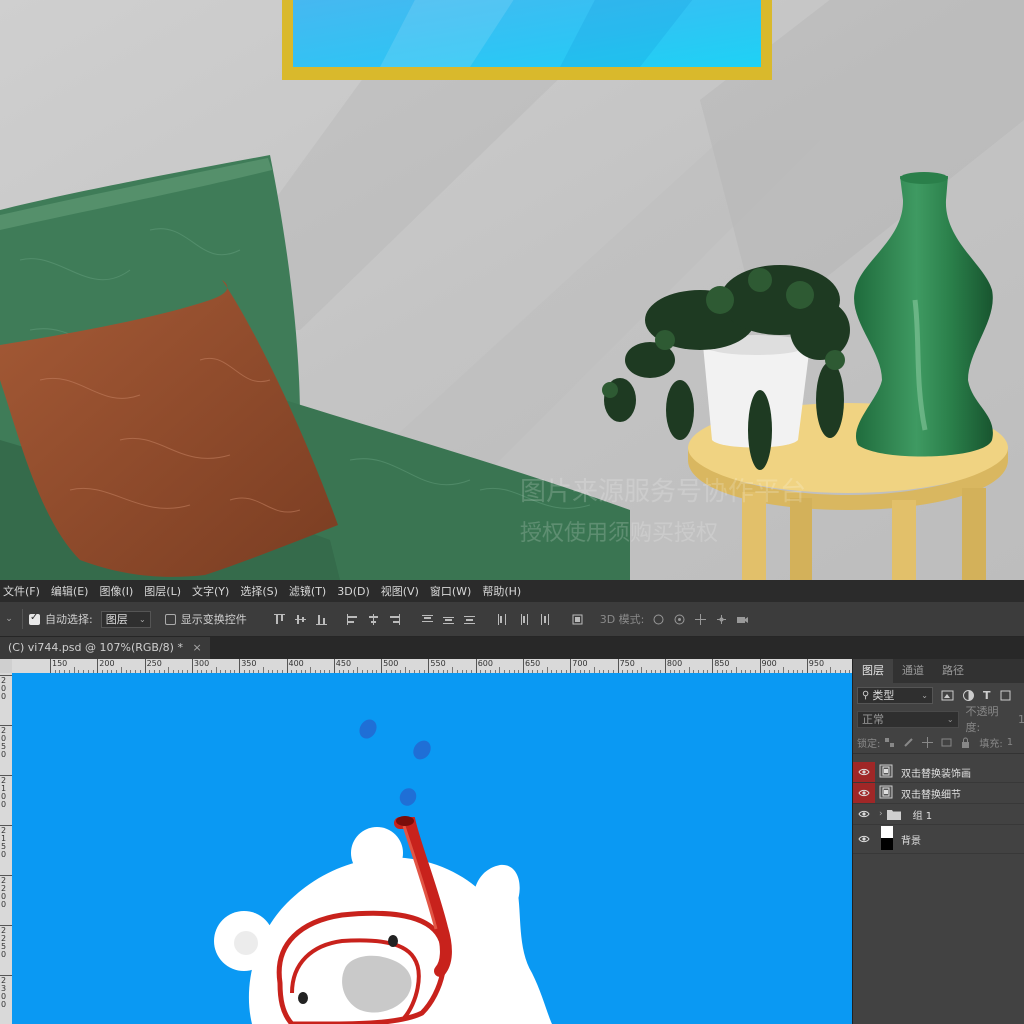 The image size is (1024, 1024). Describe the element at coordinates (769, 663) in the screenshot. I see `ruler-label: 900` at that location.